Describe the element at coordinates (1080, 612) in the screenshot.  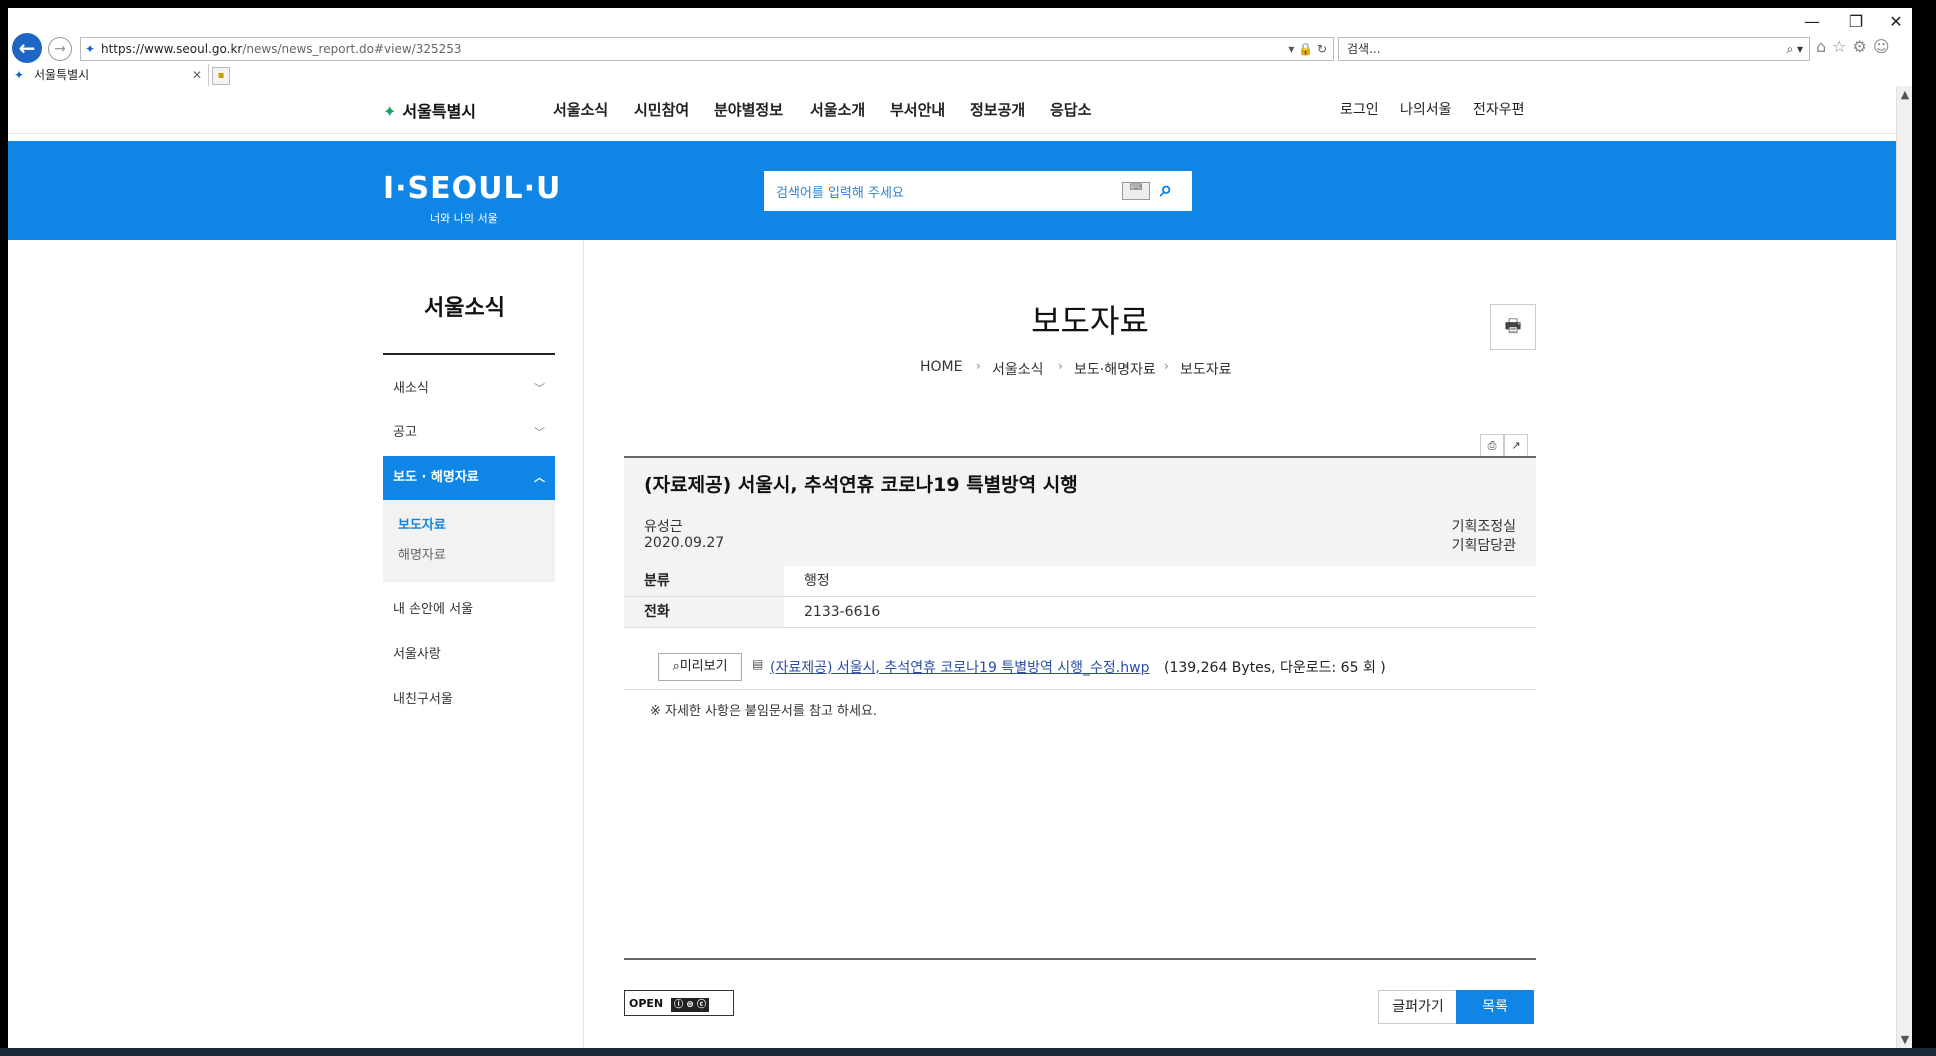
I see `info-row-phone: 전화 2133-6616` at that location.